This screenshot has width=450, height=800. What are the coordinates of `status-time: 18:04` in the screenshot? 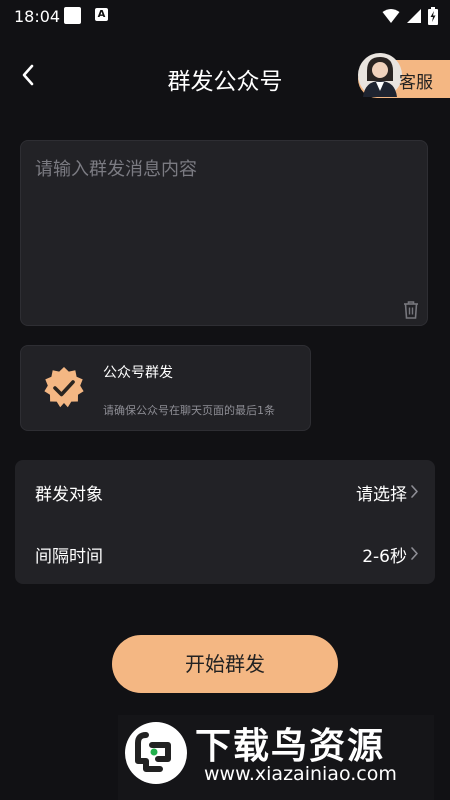 It's located at (37, 16).